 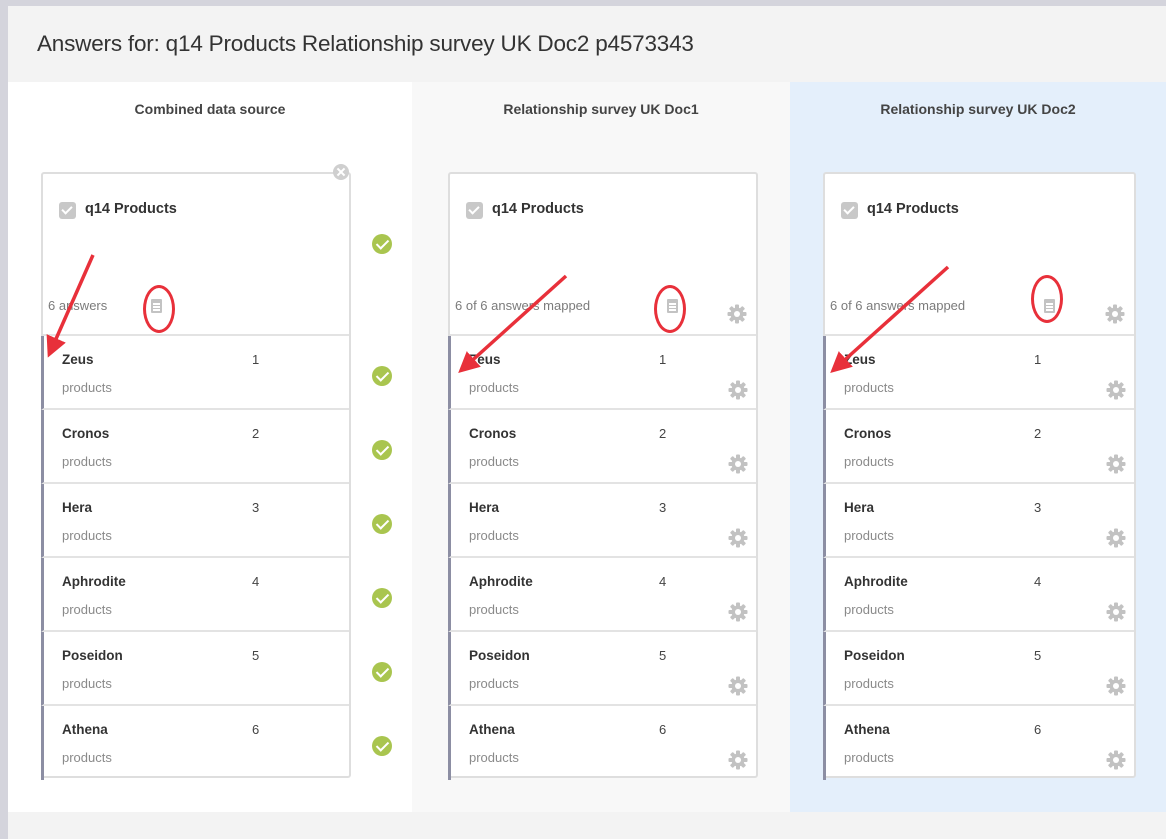 I want to click on card-header: q14 Products 6 answers, so click(x=196, y=255).